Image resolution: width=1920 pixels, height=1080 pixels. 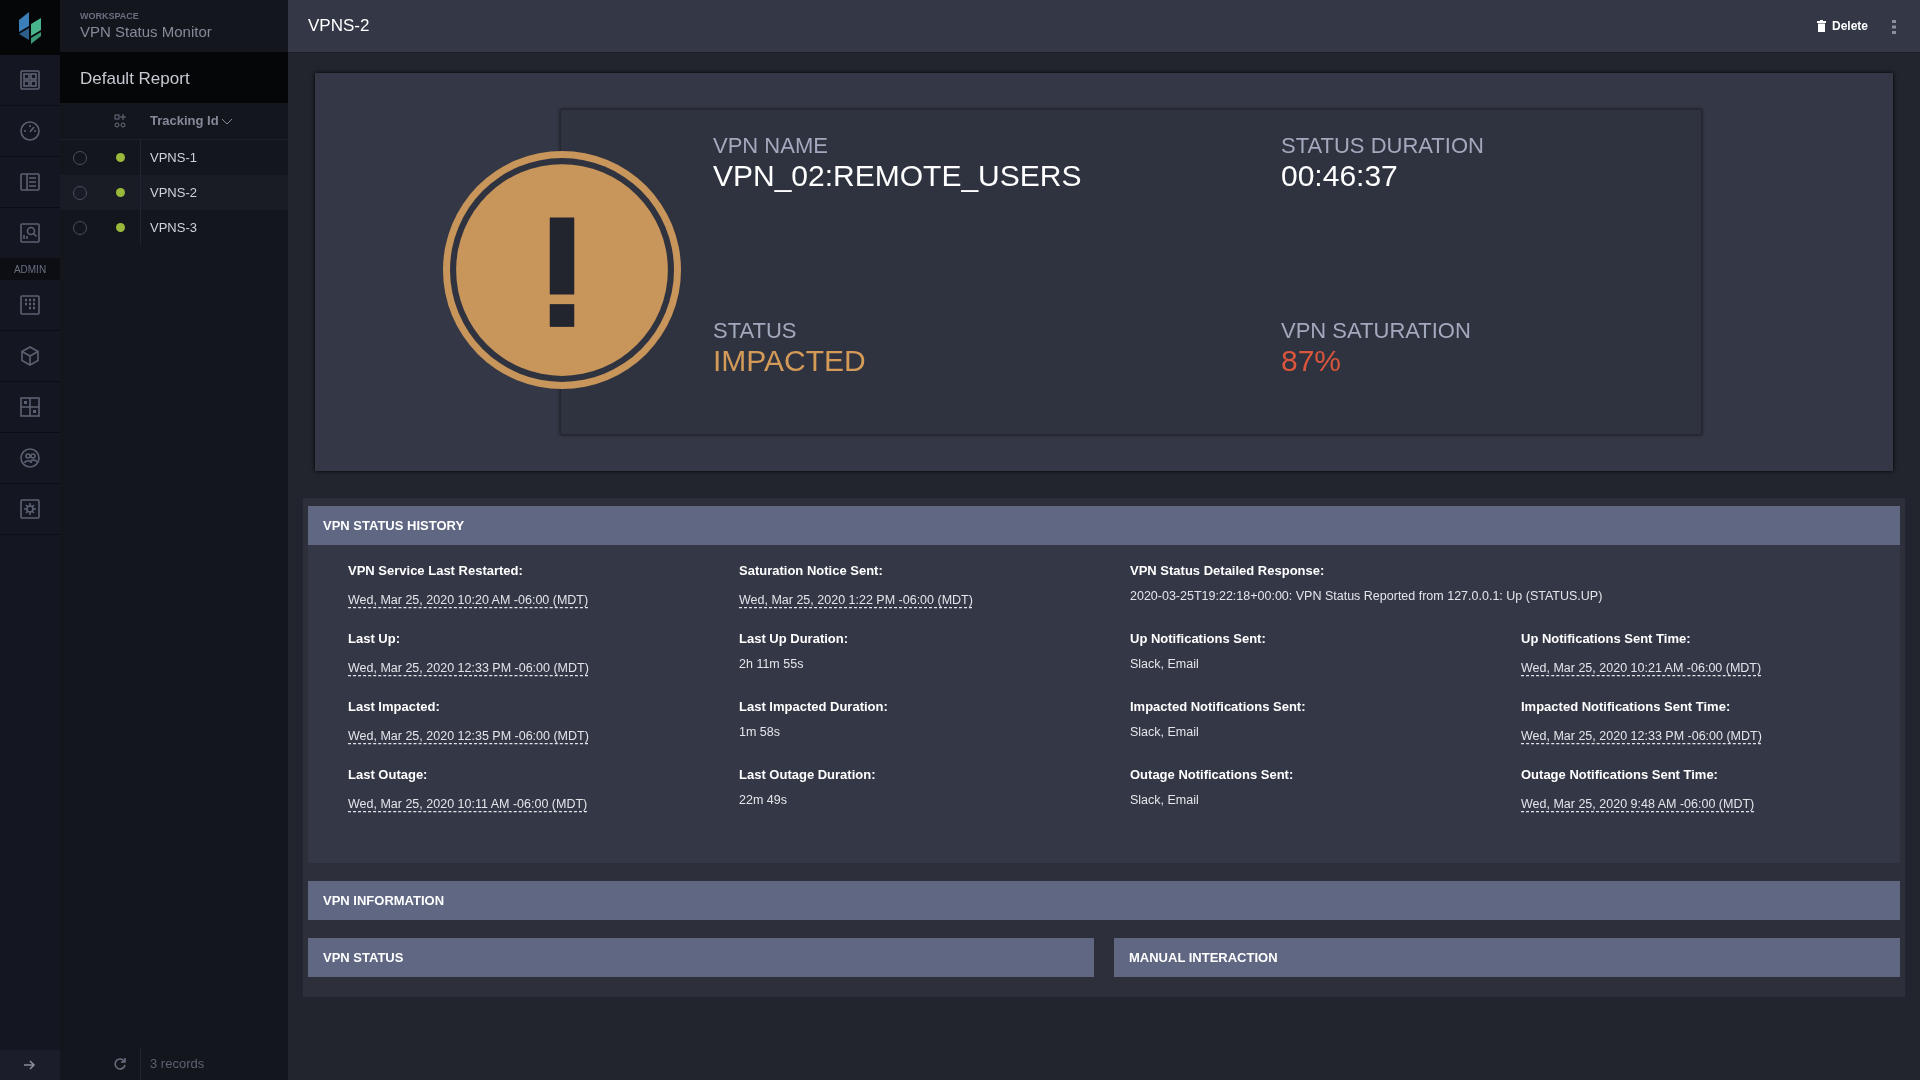 I want to click on workspace-caption: WORKSPACE, so click(x=110, y=16).